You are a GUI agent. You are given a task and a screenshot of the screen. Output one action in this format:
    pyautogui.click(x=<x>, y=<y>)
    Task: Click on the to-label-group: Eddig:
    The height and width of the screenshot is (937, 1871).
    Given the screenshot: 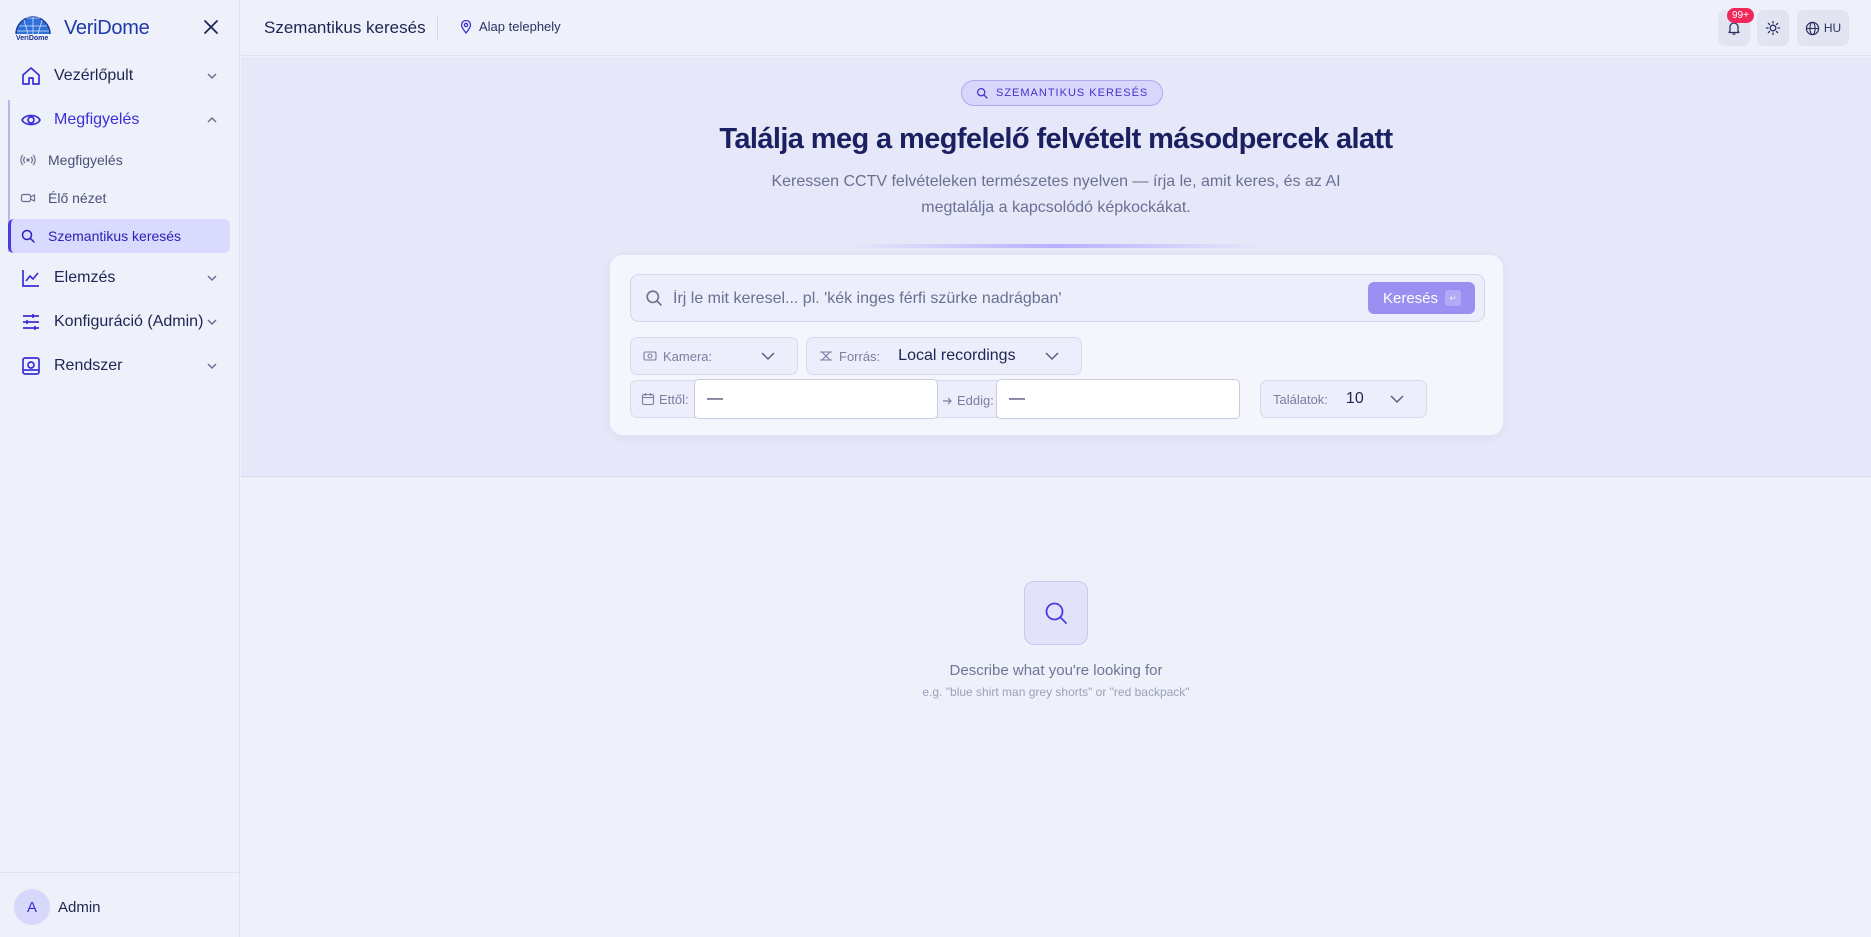 What is the action you would take?
    pyautogui.click(x=967, y=400)
    